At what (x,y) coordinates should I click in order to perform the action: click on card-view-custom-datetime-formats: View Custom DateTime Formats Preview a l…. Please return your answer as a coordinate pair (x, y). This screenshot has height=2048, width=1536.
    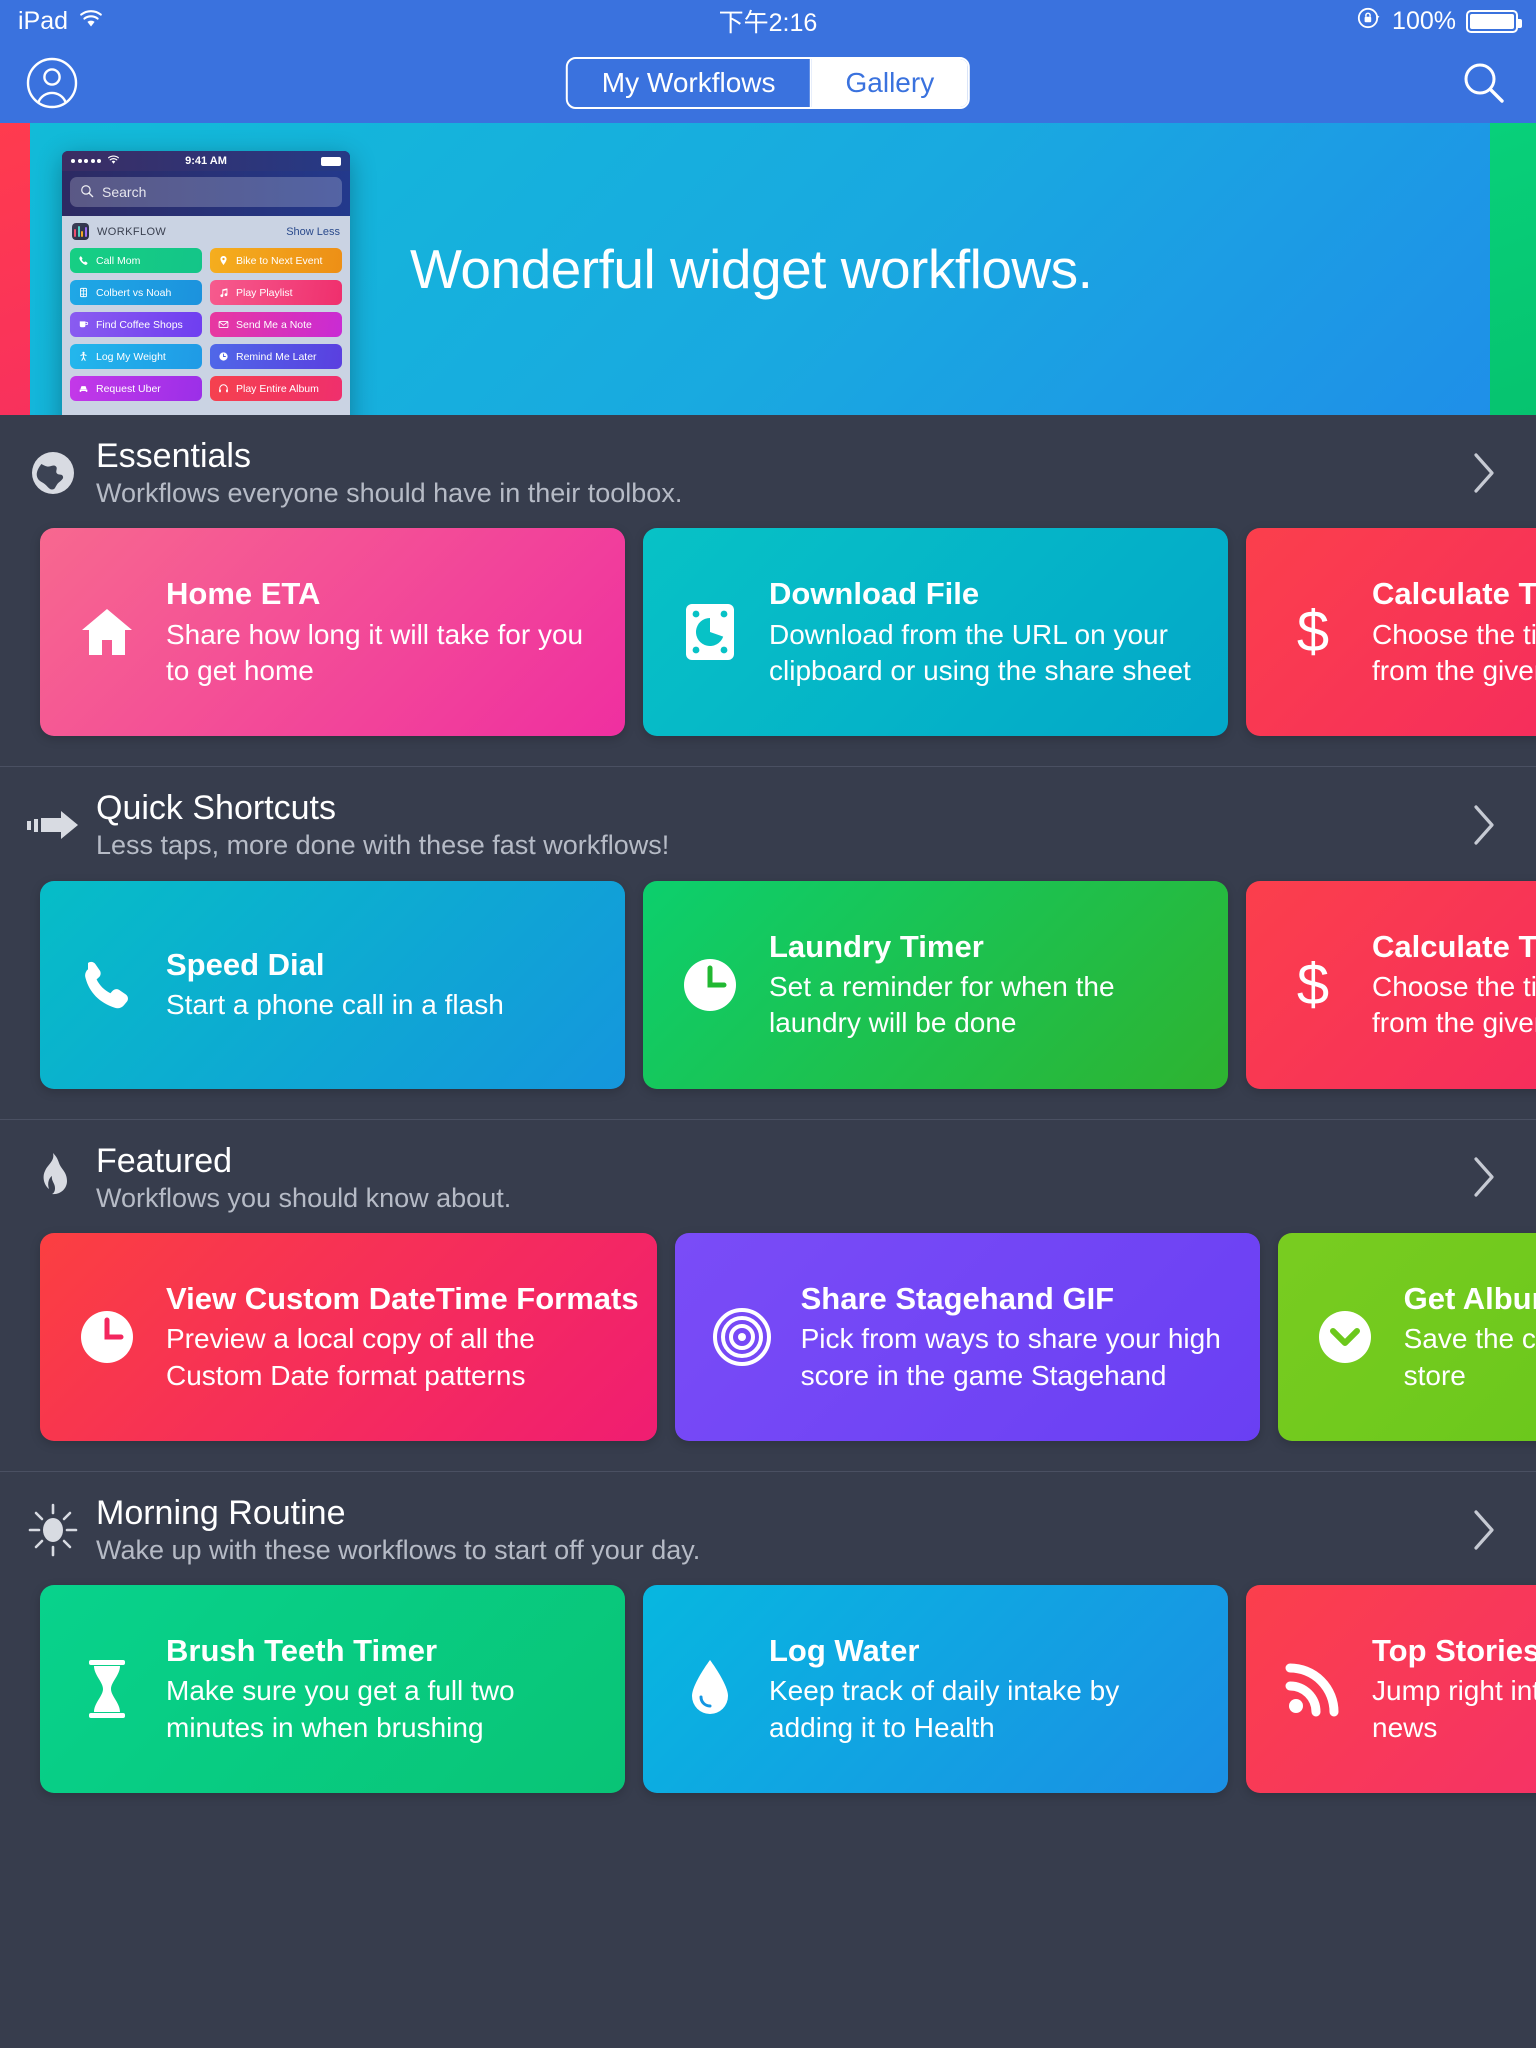
    Looking at the image, I should click on (348, 1336).